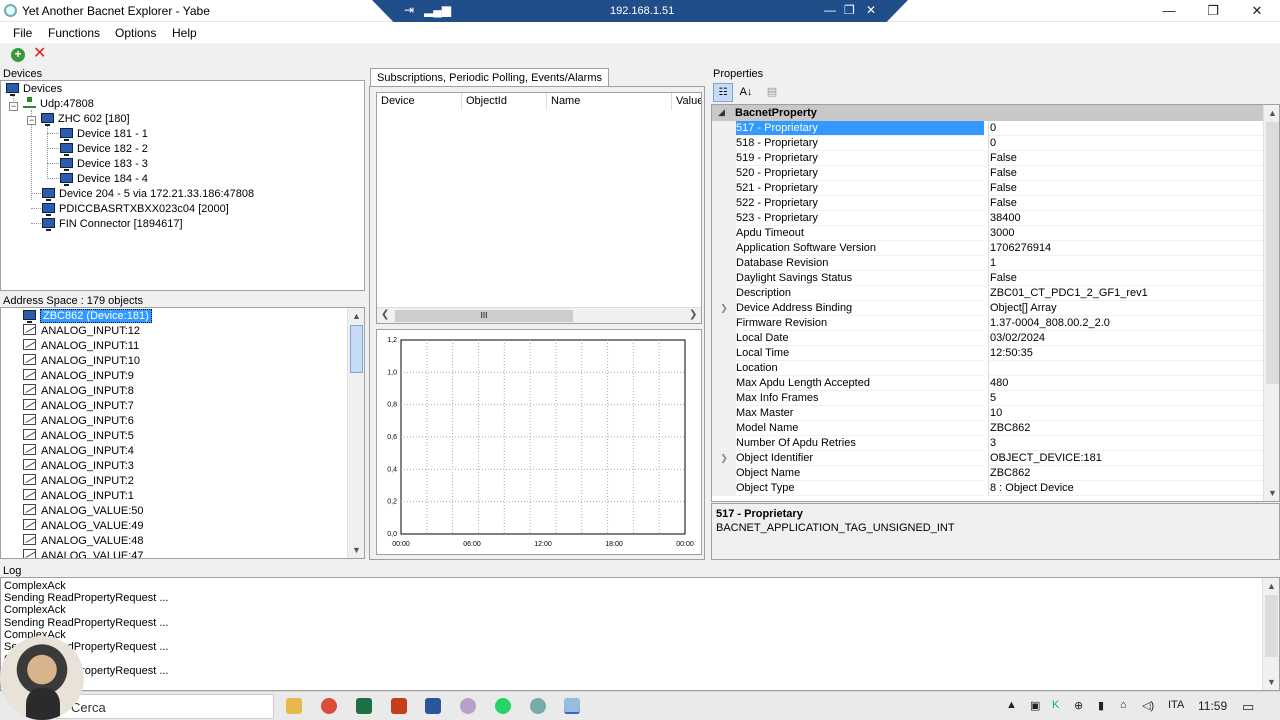  I want to click on rd-minimize-icon: —, so click(830, 10).